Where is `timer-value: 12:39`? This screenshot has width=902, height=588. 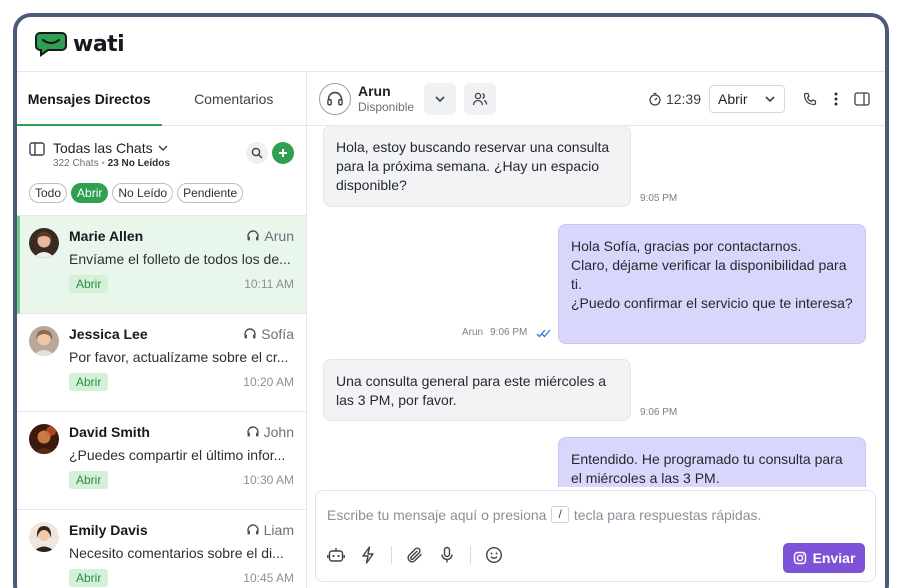
timer-value: 12:39 is located at coordinates (683, 99).